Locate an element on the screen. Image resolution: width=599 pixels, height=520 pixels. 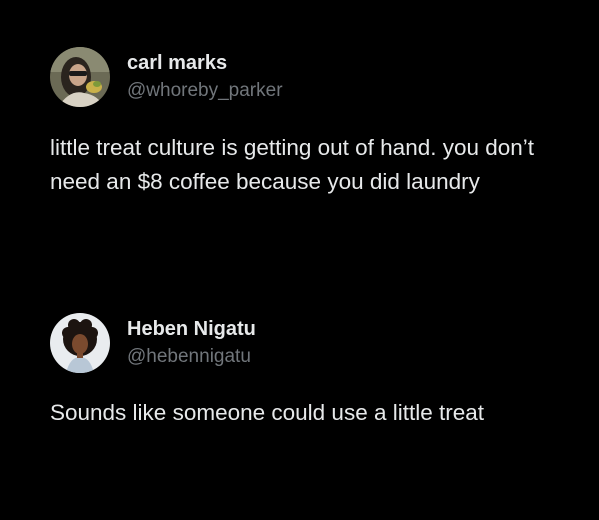
author-names: Heben Nigatu @hebennigatu is located at coordinates (191, 343).